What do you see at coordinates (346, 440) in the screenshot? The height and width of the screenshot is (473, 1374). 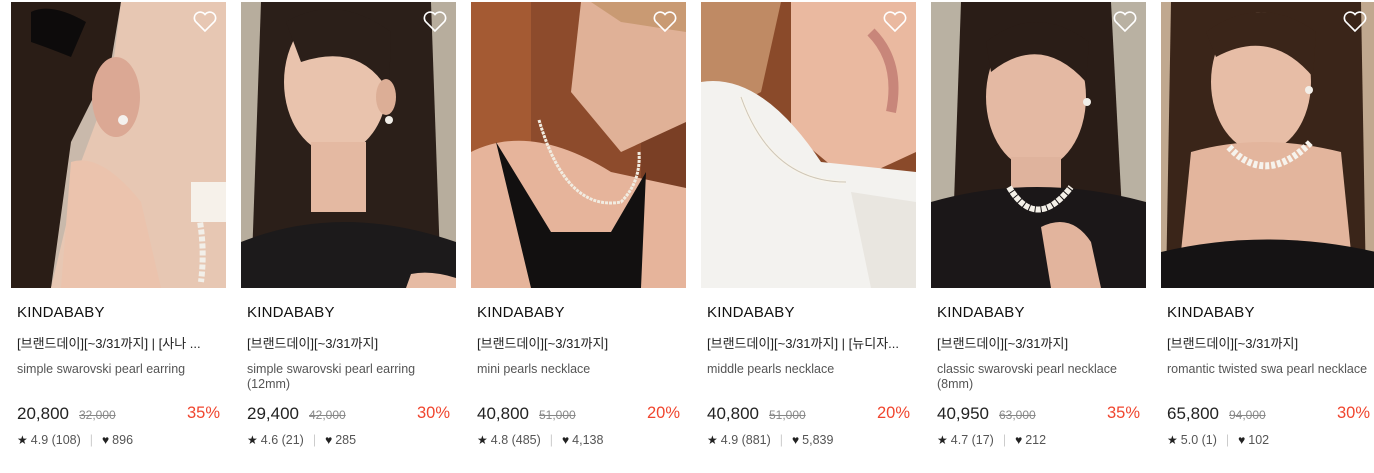 I see `likes-count: 285` at bounding box center [346, 440].